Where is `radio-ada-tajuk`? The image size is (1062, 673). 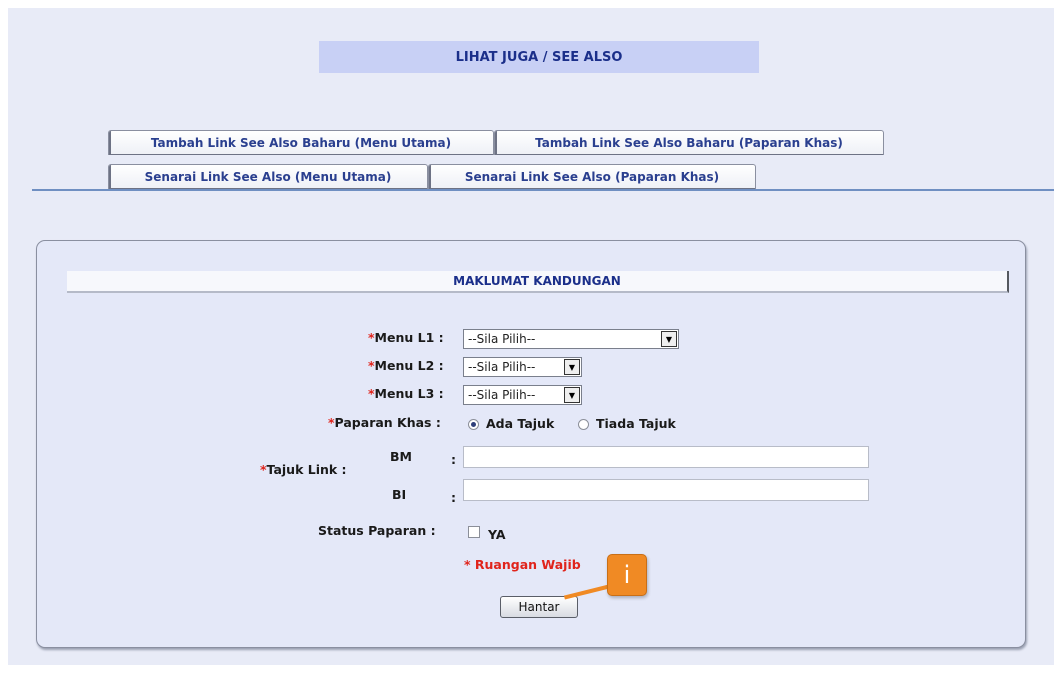 radio-ada-tajuk is located at coordinates (473, 424).